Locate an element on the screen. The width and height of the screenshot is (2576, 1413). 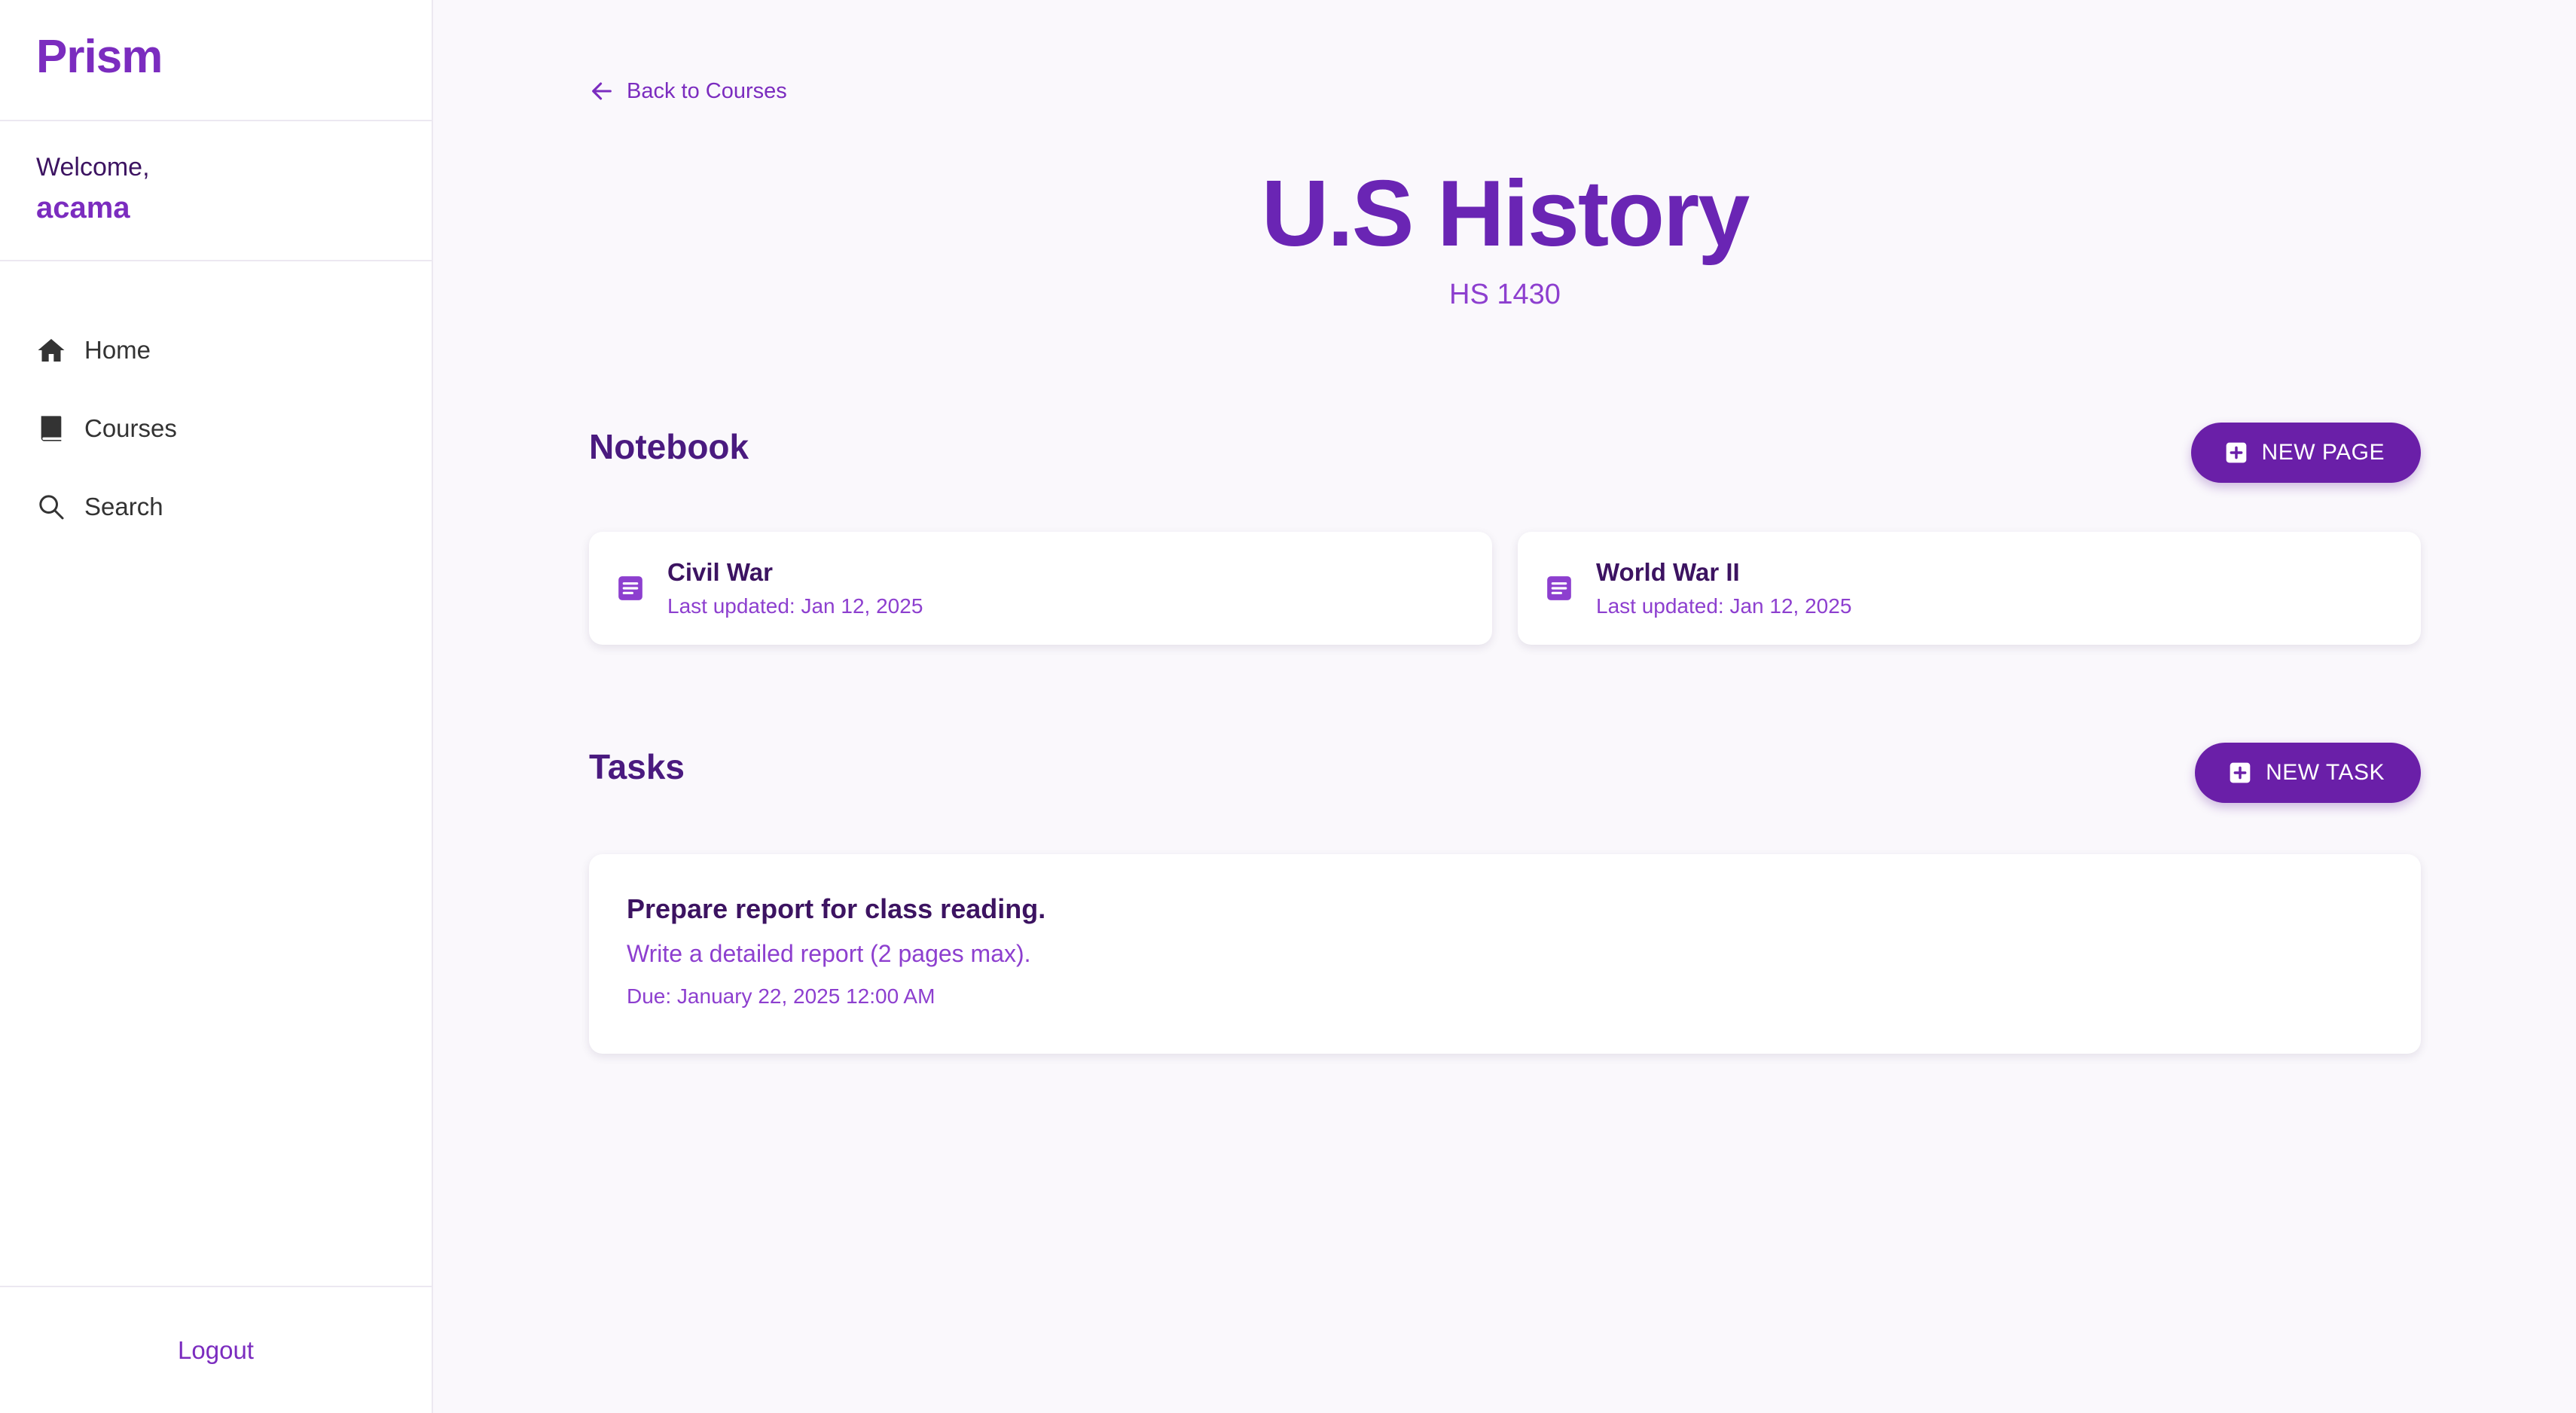
book-icon is located at coordinates (51, 429).